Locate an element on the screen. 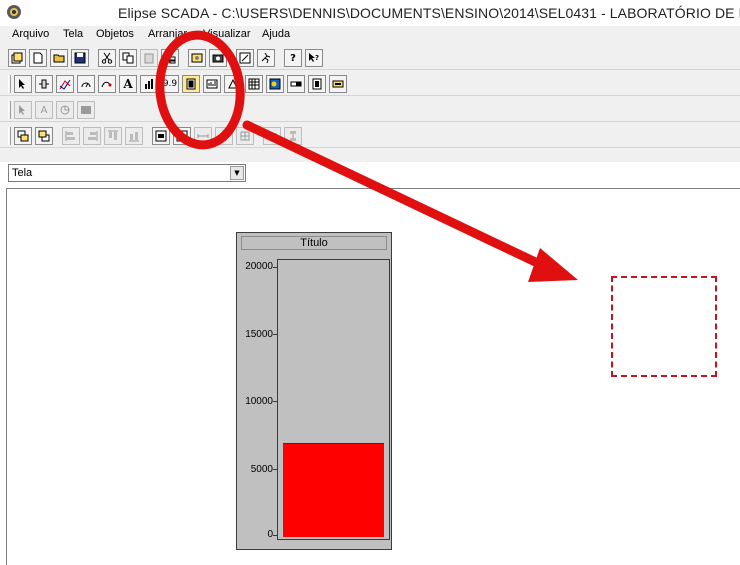 The height and width of the screenshot is (565, 740). toolbar-objects: A 9.9 is located at coordinates (179, 84).